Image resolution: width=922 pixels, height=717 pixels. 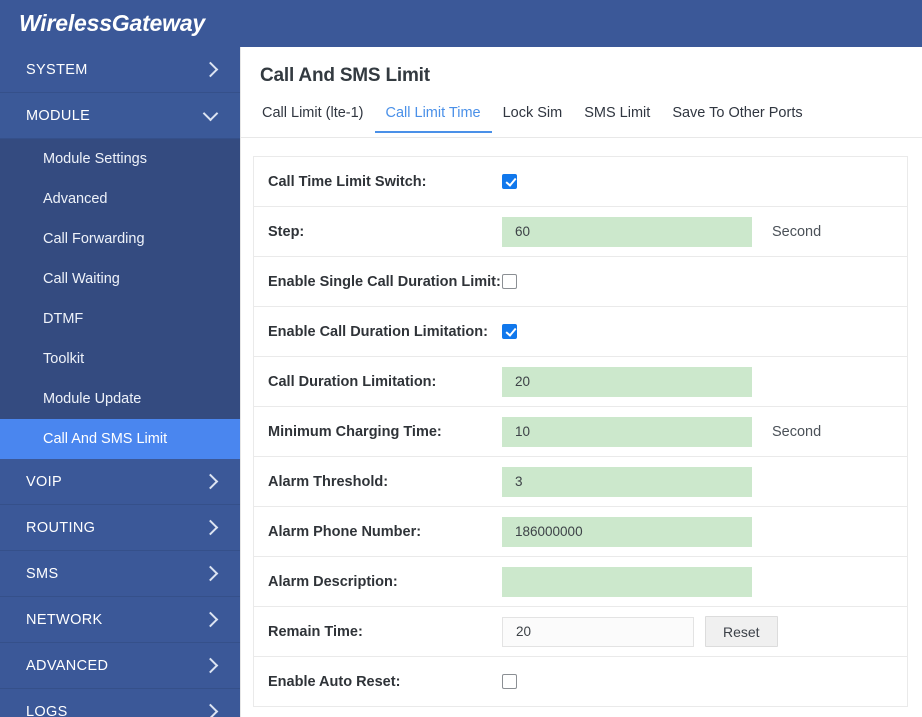 I want to click on sidebar-group-label: SMS, so click(x=42, y=573).